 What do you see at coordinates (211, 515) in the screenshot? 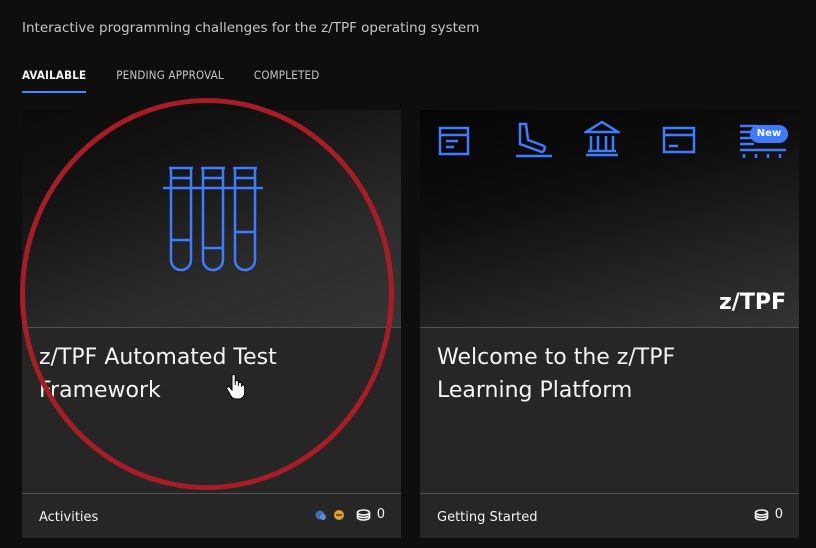
I see `card-footer: Activities 0` at bounding box center [211, 515].